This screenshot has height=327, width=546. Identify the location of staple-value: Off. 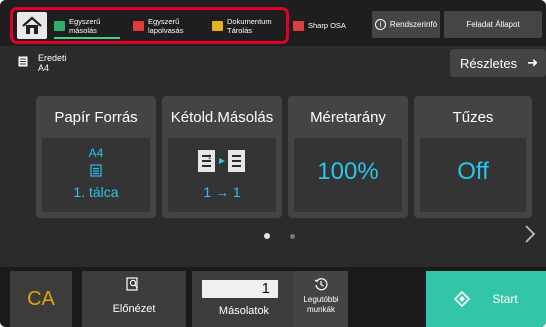
(473, 171).